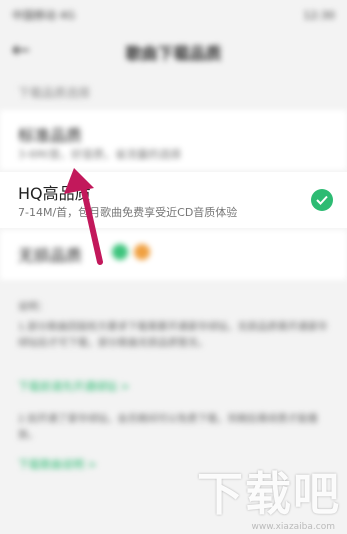 The height and width of the screenshot is (534, 347). I want to click on option-desc: 3-6M/首，好音质，省流量的选择, so click(100, 154).